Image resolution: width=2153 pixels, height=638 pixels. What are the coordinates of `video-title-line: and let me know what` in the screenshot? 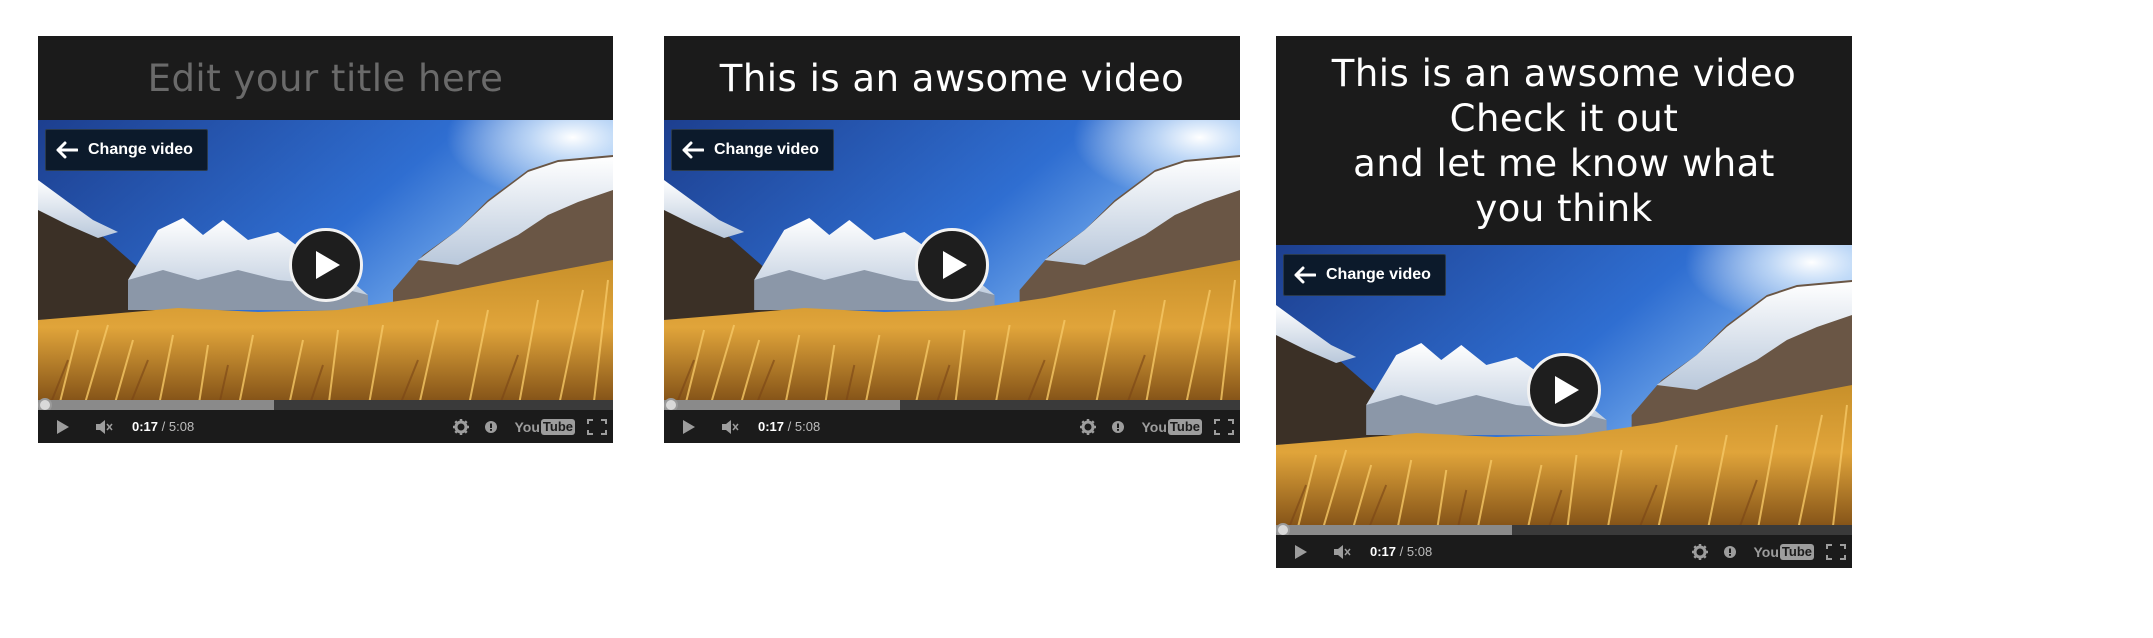 It's located at (1564, 163).